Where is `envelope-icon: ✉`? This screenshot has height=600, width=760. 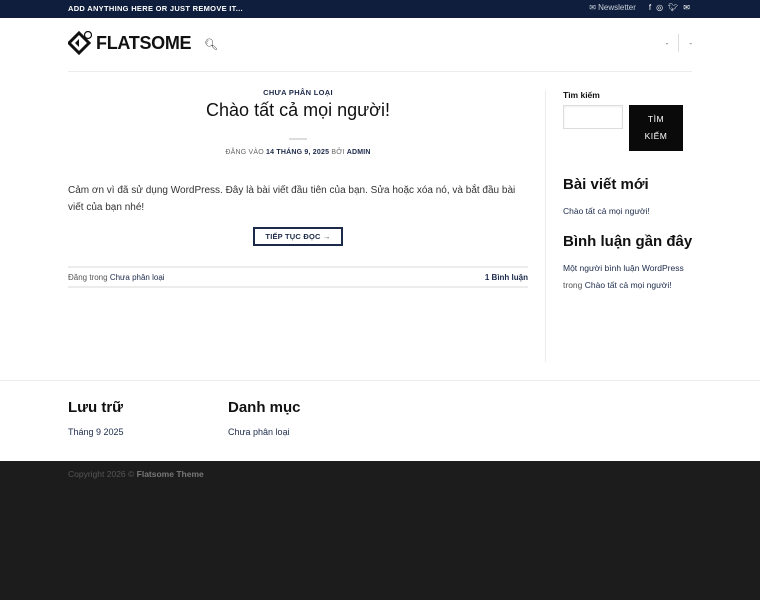
envelope-icon: ✉ is located at coordinates (592, 7).